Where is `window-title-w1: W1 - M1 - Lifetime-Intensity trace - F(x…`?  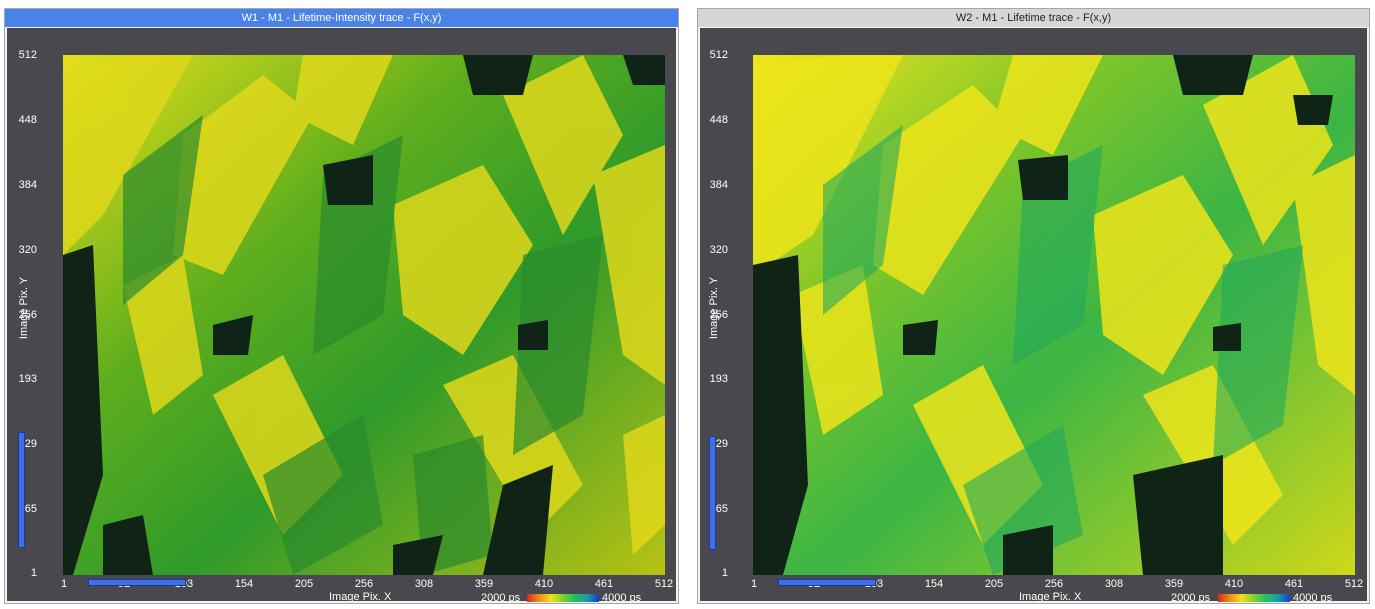 window-title-w1: W1 - M1 - Lifetime-Intensity trace - F(x… is located at coordinates (341, 18).